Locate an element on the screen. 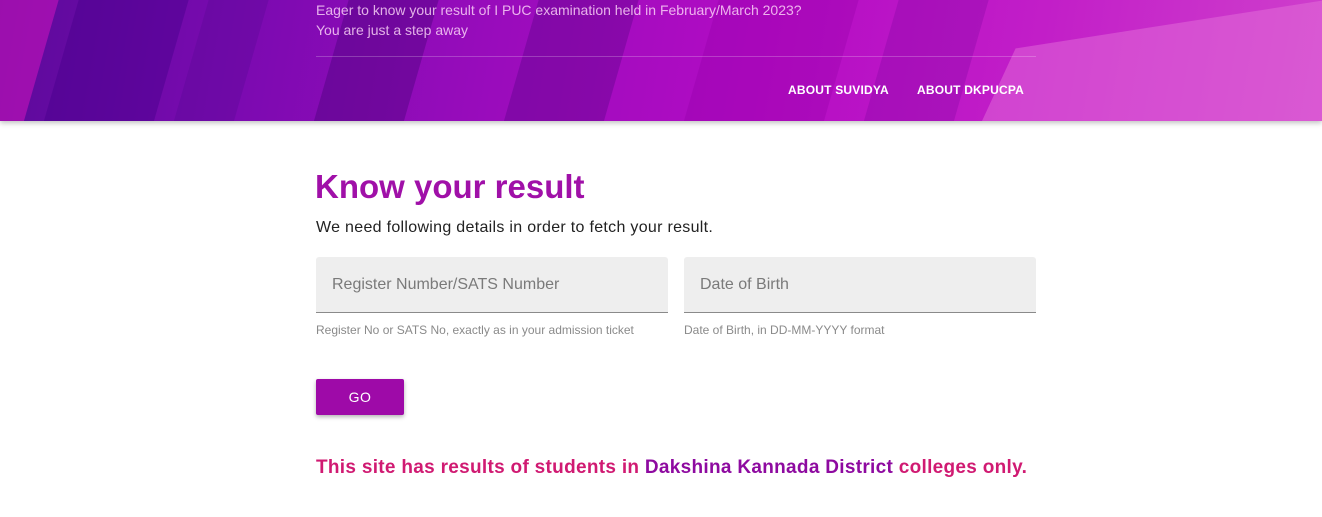 The height and width of the screenshot is (517, 1322). date-of-birth-help-text: Date of Birth, in DD-MM-YYYY format is located at coordinates (784, 330).